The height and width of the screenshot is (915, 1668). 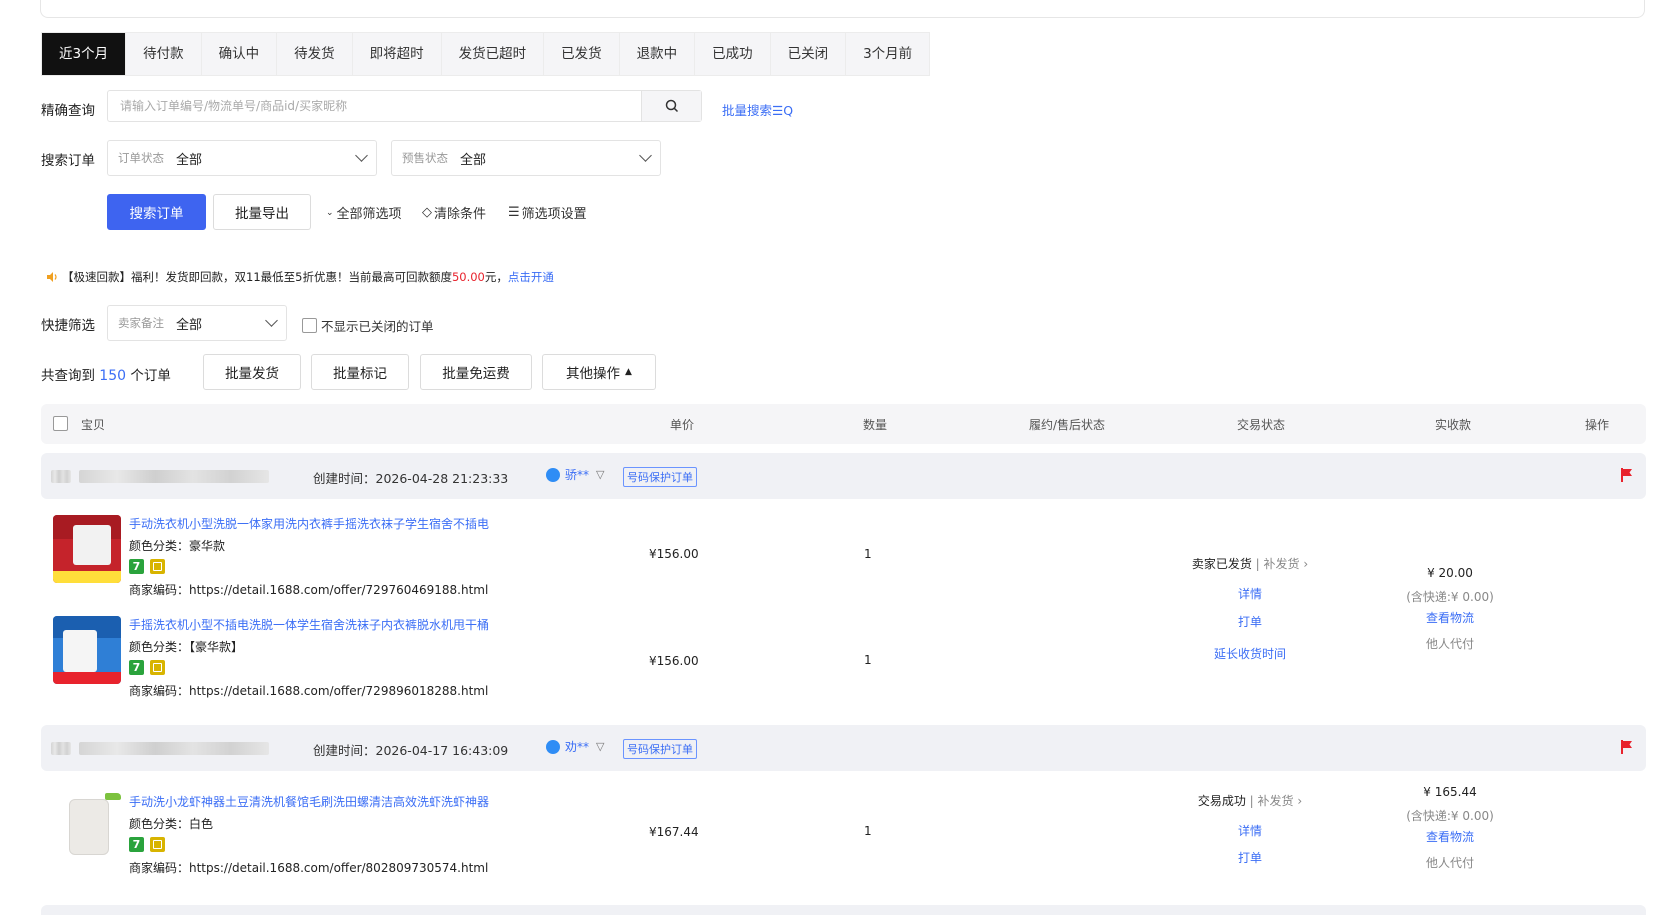 I want to click on order-number-blurred, so click(x=174, y=476).